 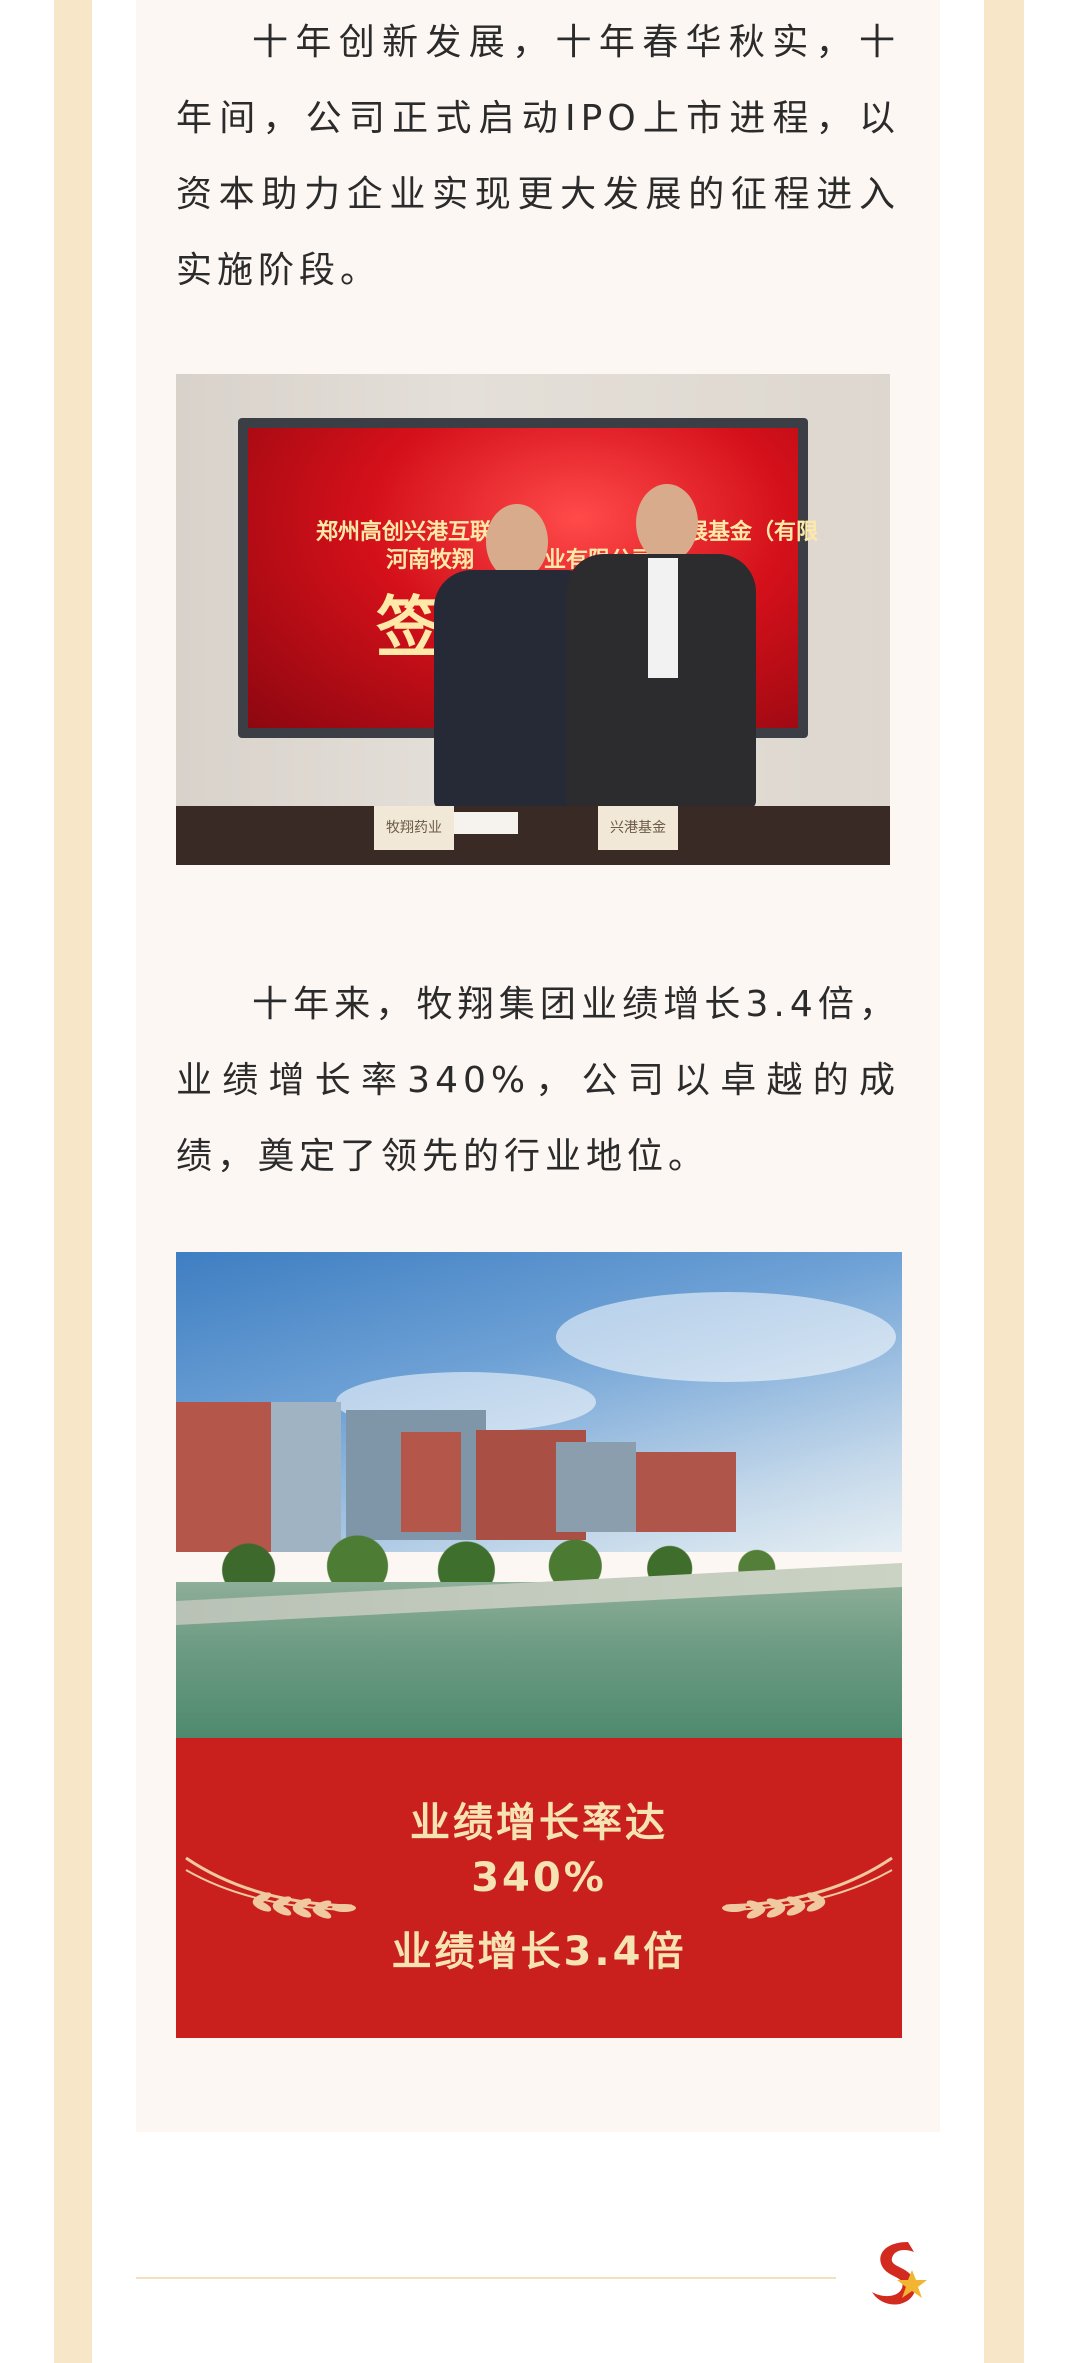 I want to click on person-right, so click(x=656, y=646).